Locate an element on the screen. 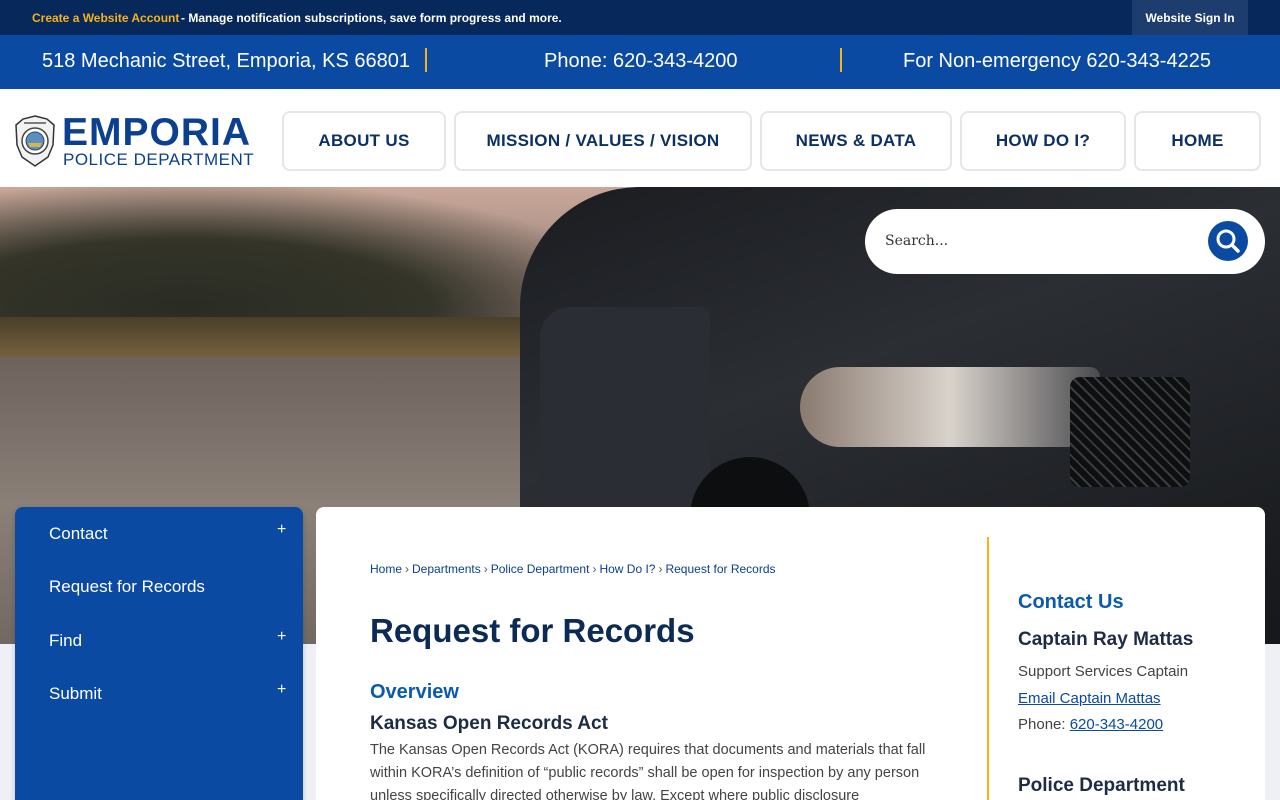  nav-how-do-i: HOW DO I? is located at coordinates (1043, 141).